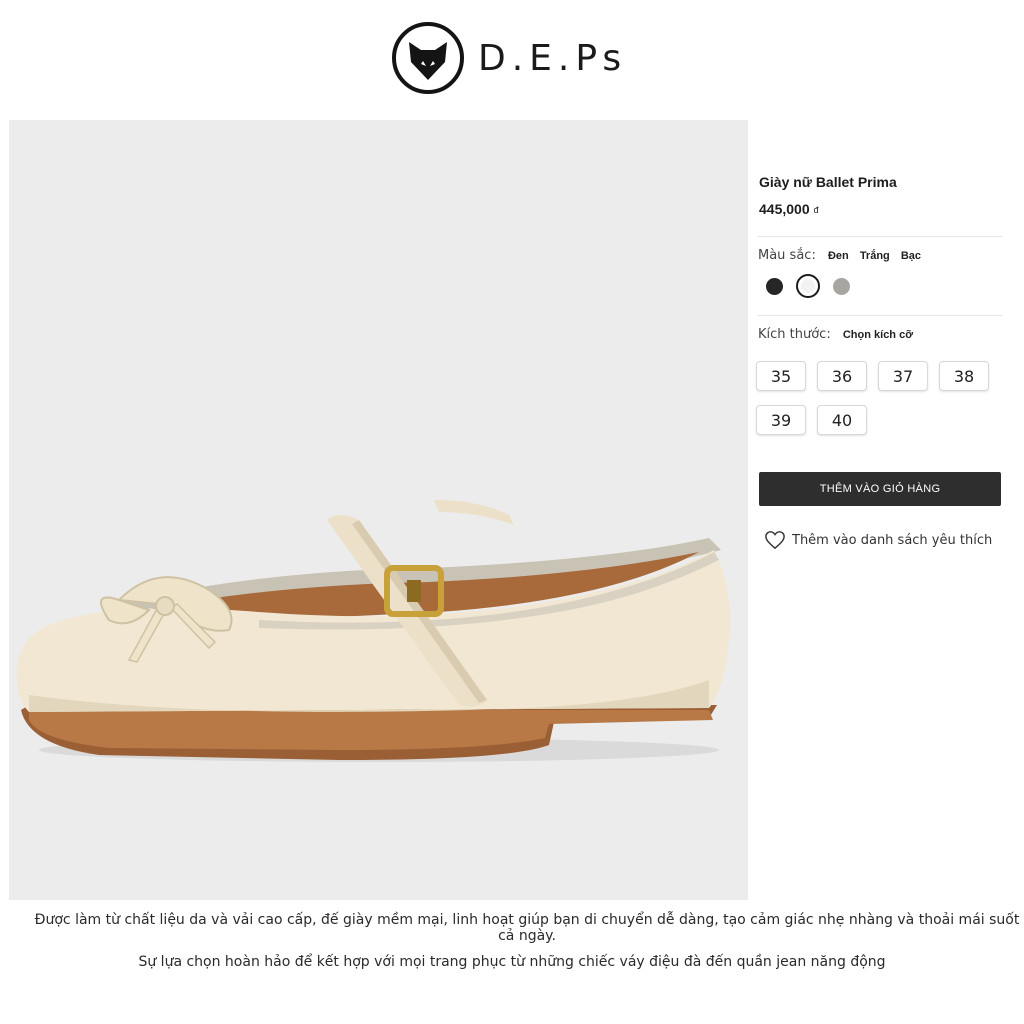  Describe the element at coordinates (774, 286) in the screenshot. I see `color-swatch-black` at that location.